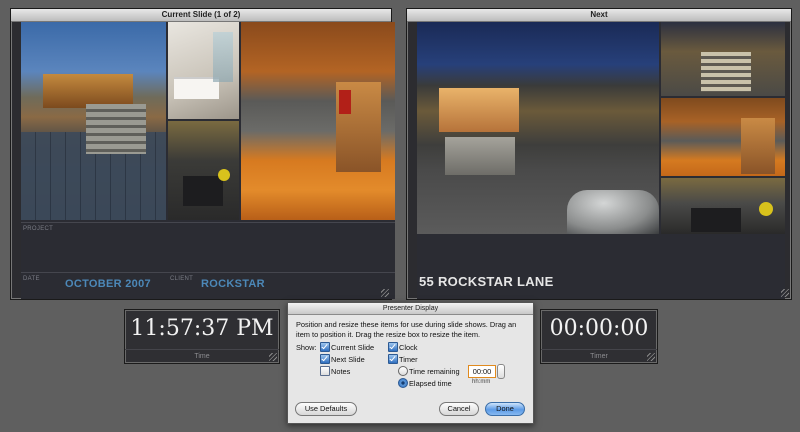 The height and width of the screenshot is (432, 800). Describe the element at coordinates (93, 121) in the screenshot. I see `house-exterior-photo` at that location.